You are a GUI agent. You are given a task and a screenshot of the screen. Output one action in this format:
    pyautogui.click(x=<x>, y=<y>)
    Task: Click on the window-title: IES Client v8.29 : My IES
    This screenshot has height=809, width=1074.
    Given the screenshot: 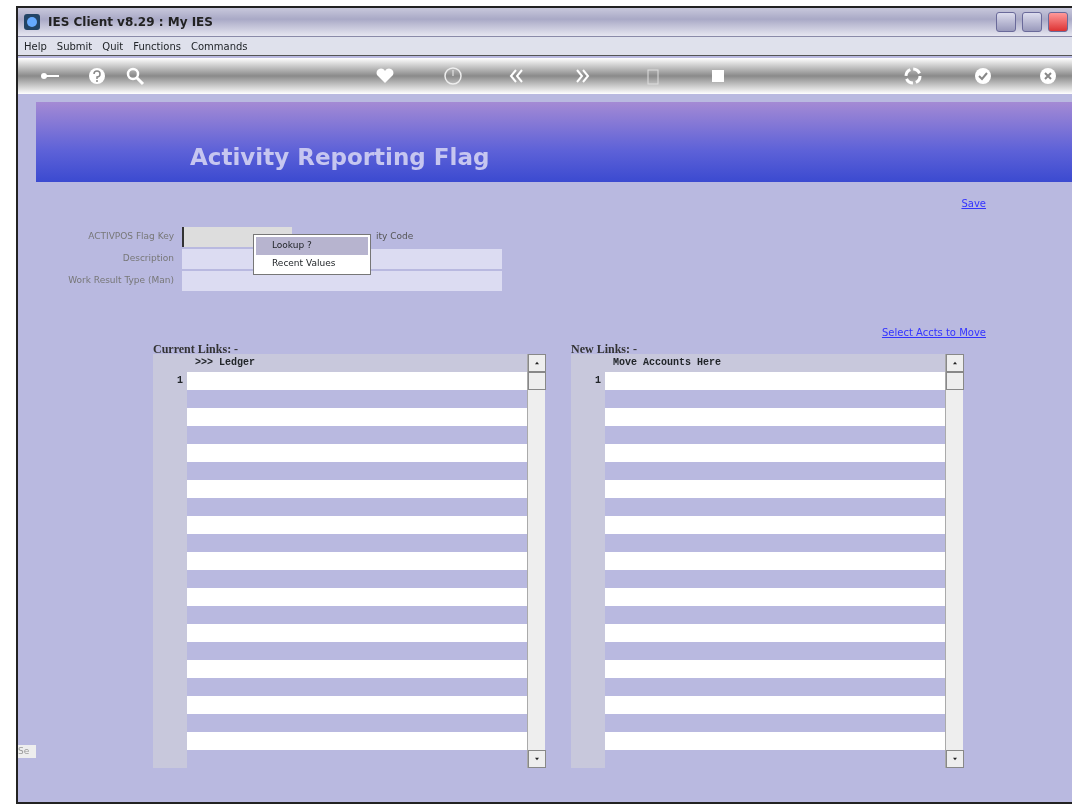 What is the action you would take?
    pyautogui.click(x=131, y=22)
    